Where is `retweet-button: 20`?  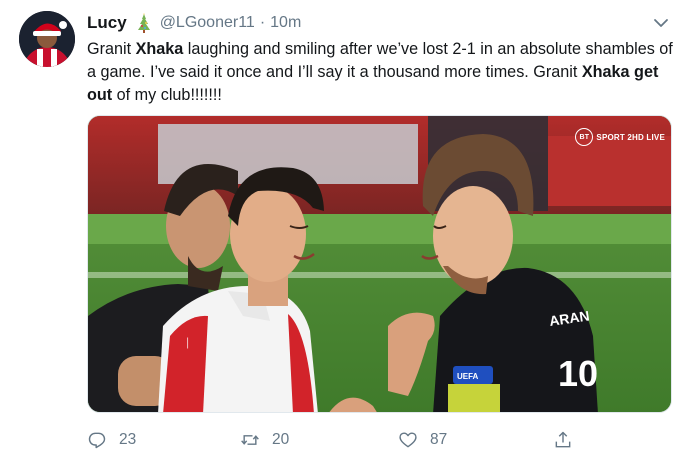
retweet-button: 20 is located at coordinates (264, 440).